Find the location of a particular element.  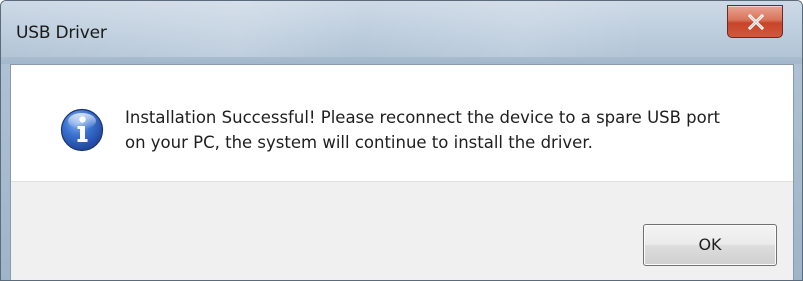

window-title: USB Driver is located at coordinates (61, 33).